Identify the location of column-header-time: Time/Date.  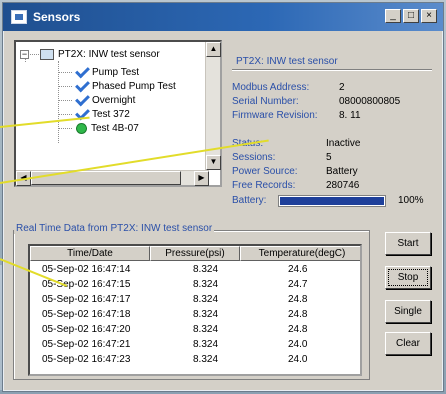
(90, 253).